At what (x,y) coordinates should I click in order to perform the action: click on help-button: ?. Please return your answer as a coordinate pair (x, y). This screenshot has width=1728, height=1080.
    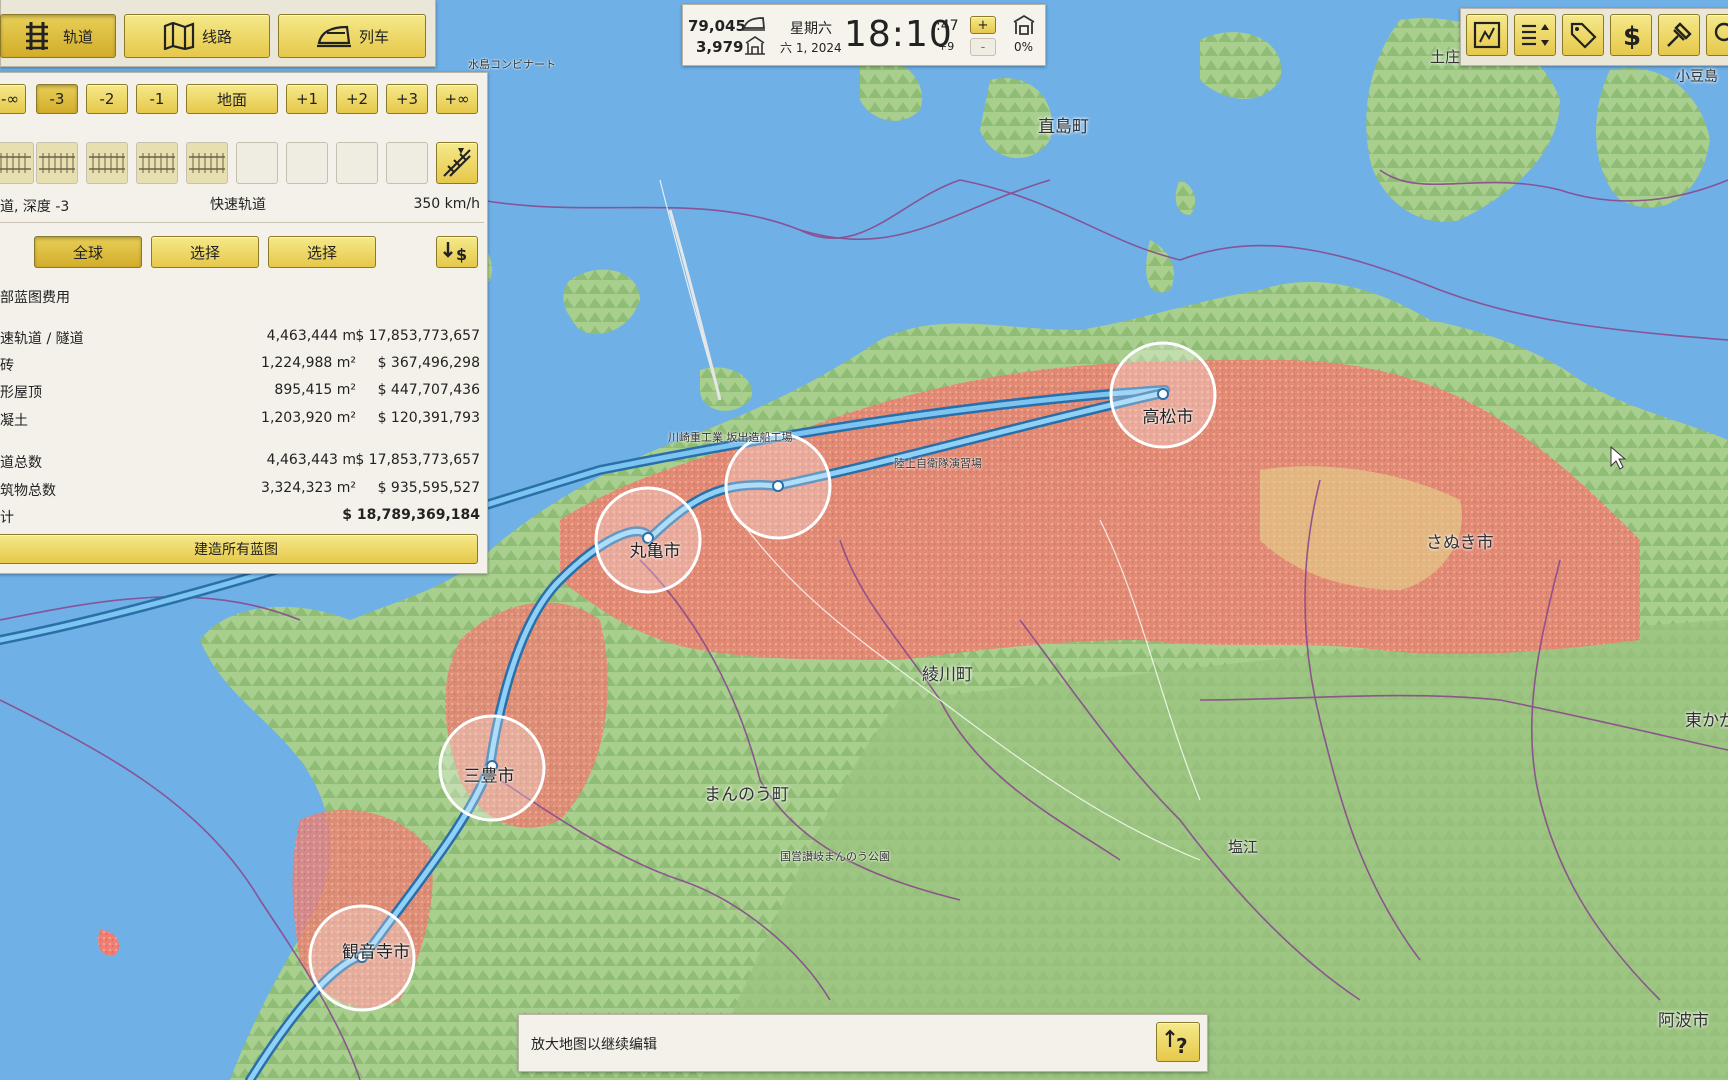
    Looking at the image, I should click on (1178, 1042).